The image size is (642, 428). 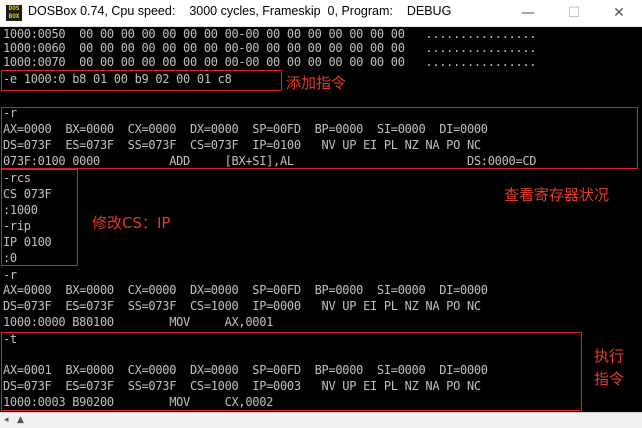 What do you see at coordinates (291, 11) in the screenshot?
I see `title-cycles: 3000 cycles, Frameskip 0, Program:` at bounding box center [291, 11].